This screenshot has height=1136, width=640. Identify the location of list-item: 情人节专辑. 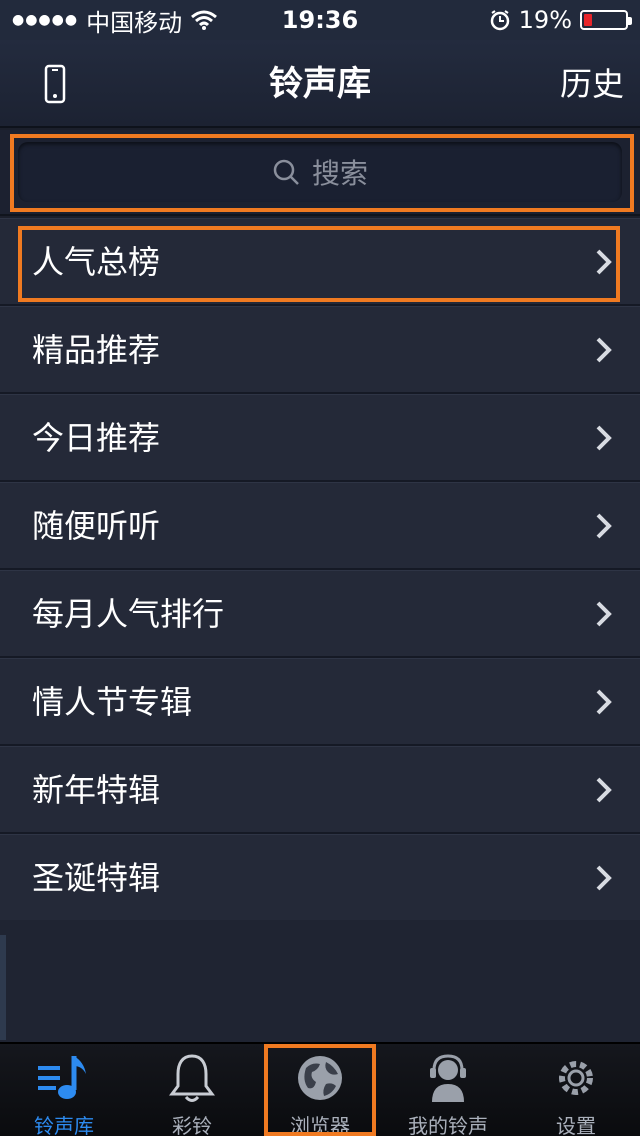
(320, 702).